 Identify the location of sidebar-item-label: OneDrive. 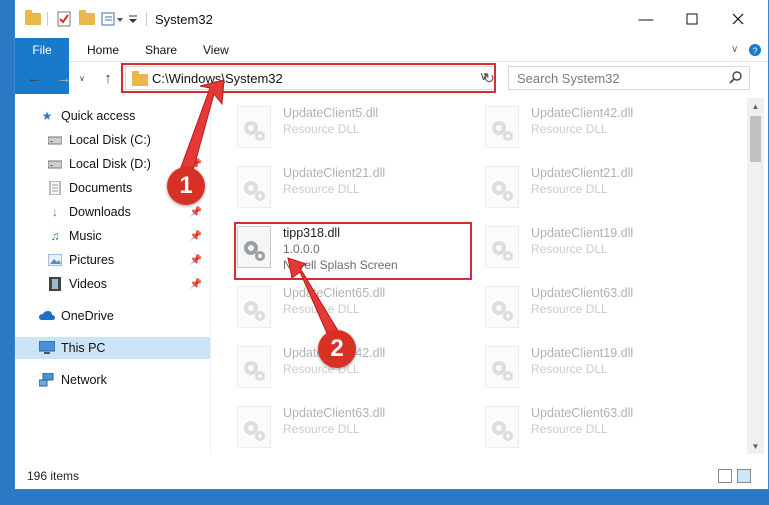
(87, 316).